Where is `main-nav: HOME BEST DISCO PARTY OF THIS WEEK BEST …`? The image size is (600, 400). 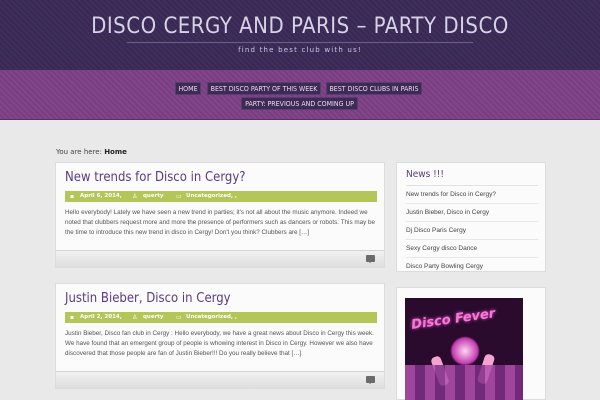 main-nav: HOME BEST DISCO PARTY OF THIS WEEK BEST … is located at coordinates (300, 95).